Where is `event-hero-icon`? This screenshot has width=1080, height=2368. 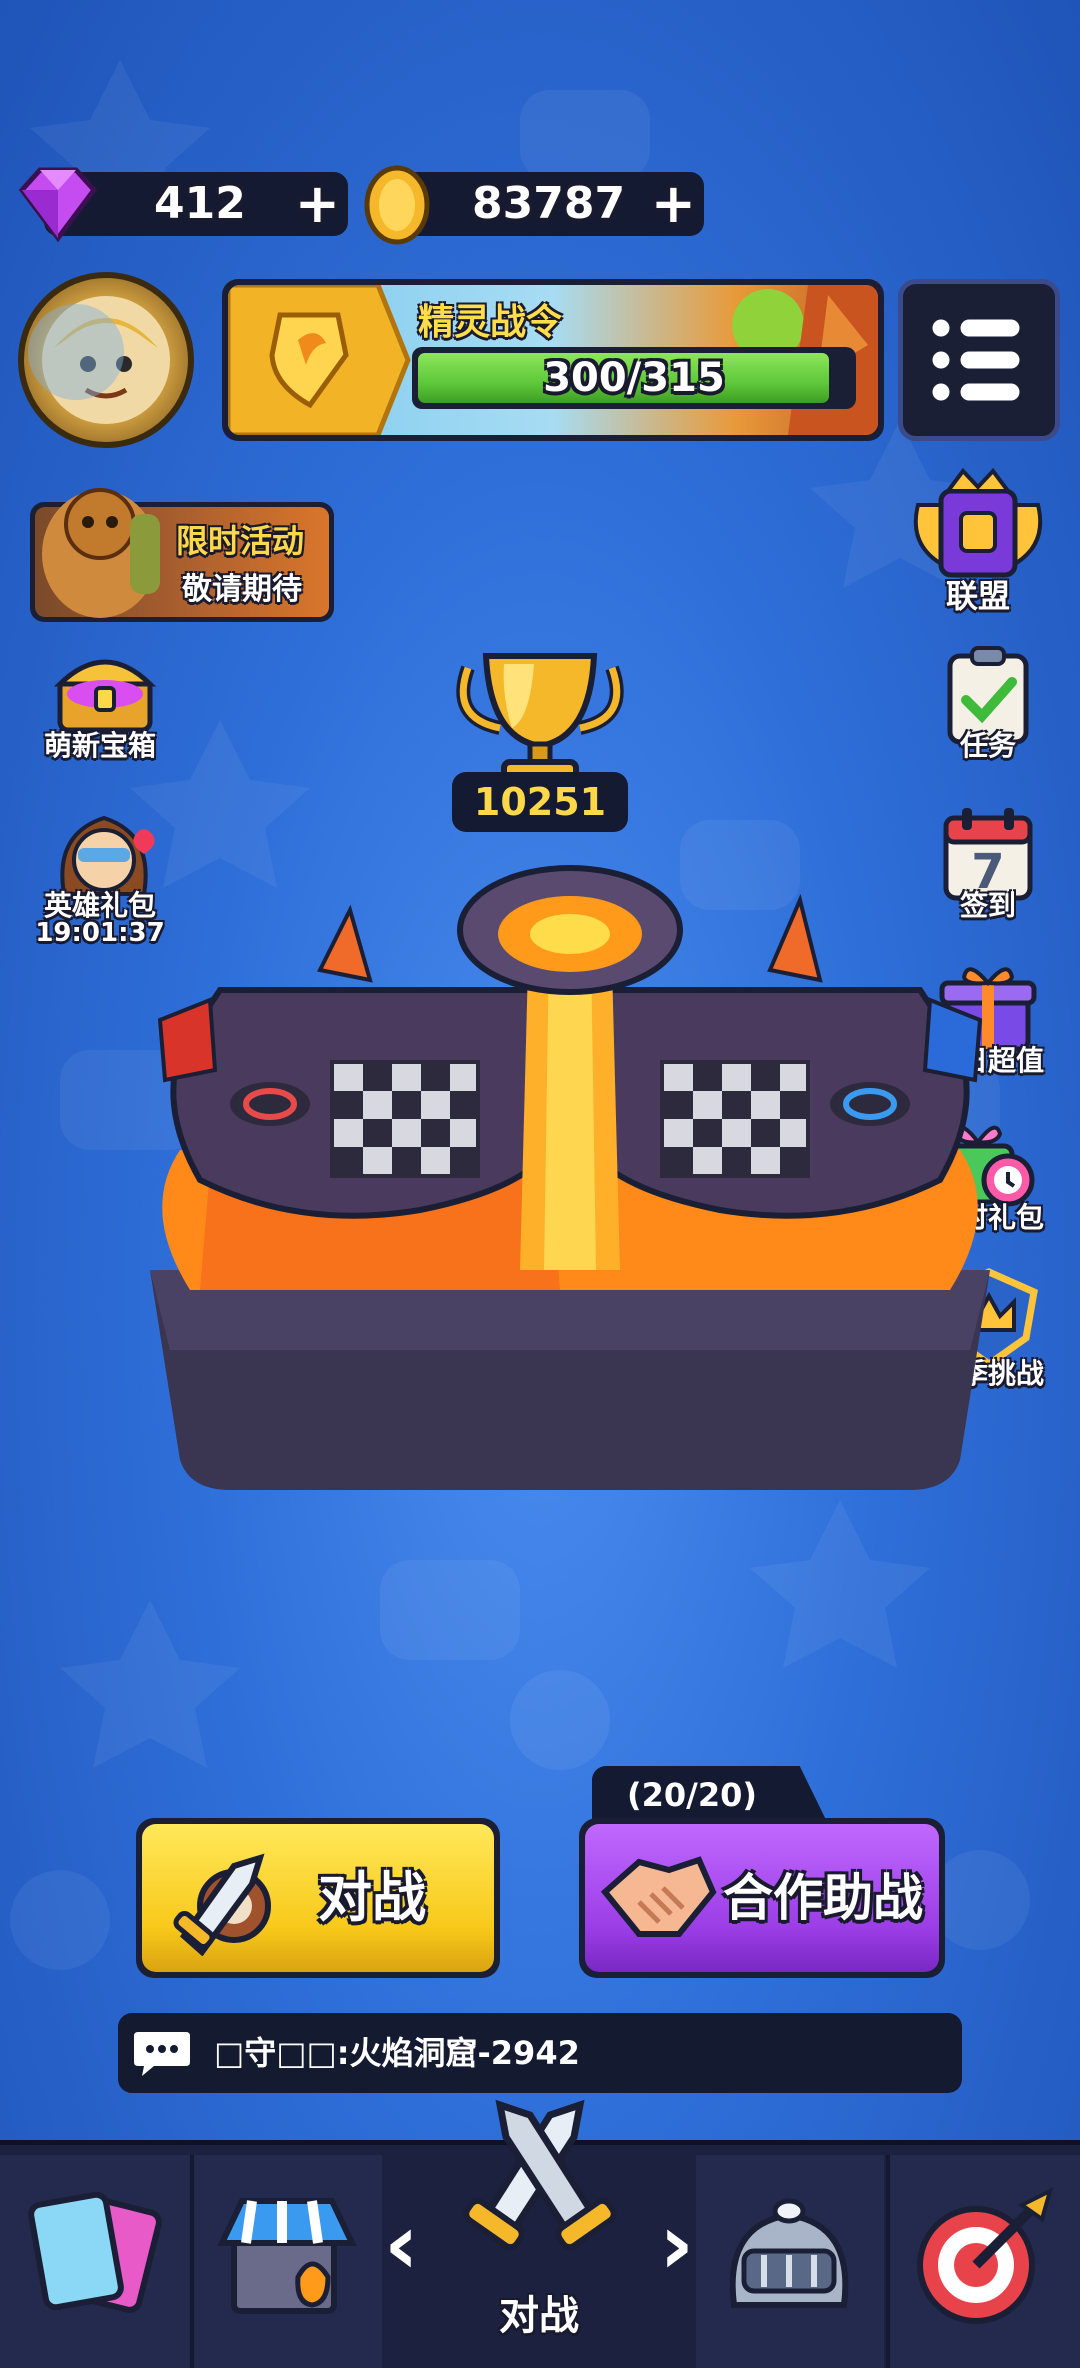 event-hero-icon is located at coordinates (101, 553).